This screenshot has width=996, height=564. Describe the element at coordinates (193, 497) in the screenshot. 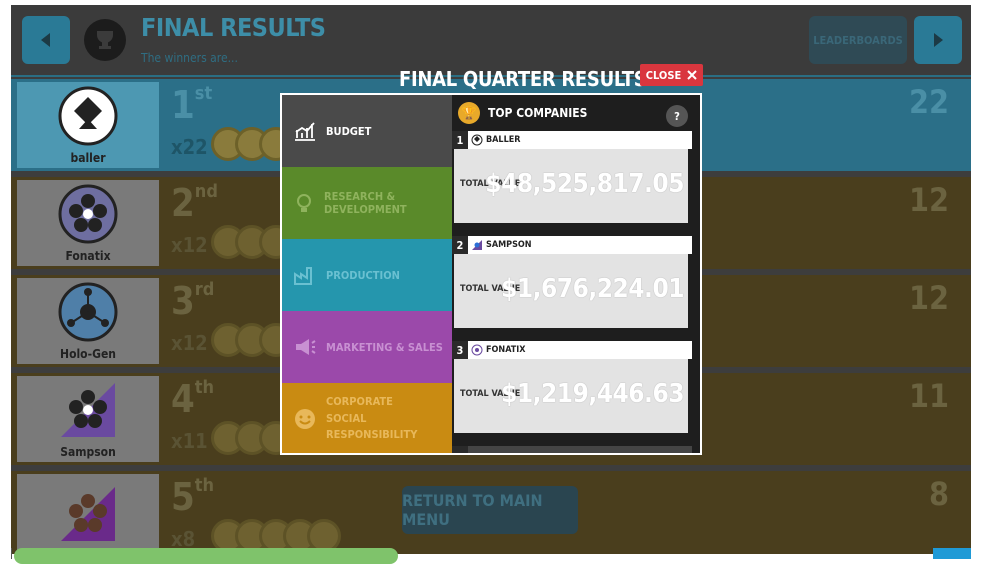

I see `rank-label: 5th` at that location.